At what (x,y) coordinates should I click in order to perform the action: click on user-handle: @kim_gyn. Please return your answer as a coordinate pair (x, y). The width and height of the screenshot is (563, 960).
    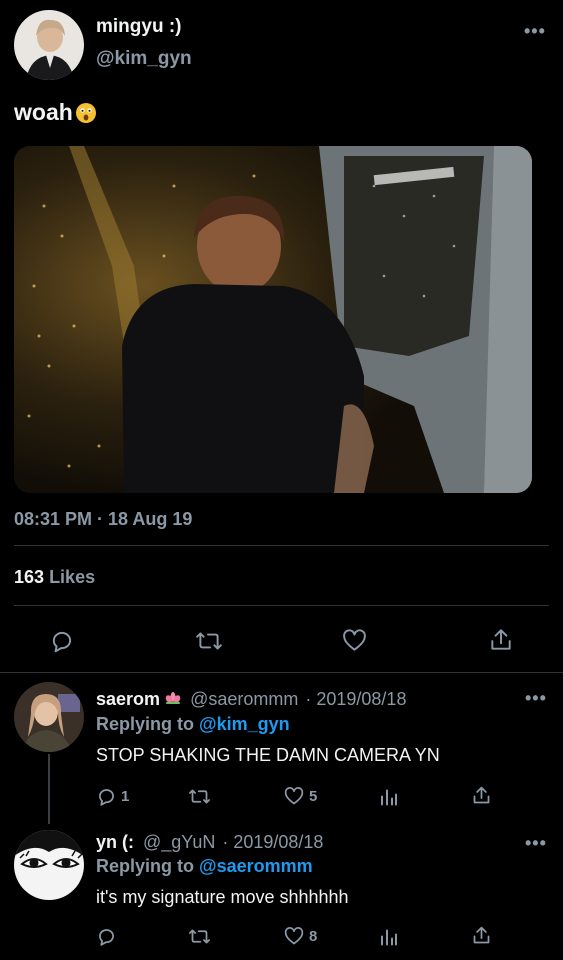
    Looking at the image, I should click on (144, 59).